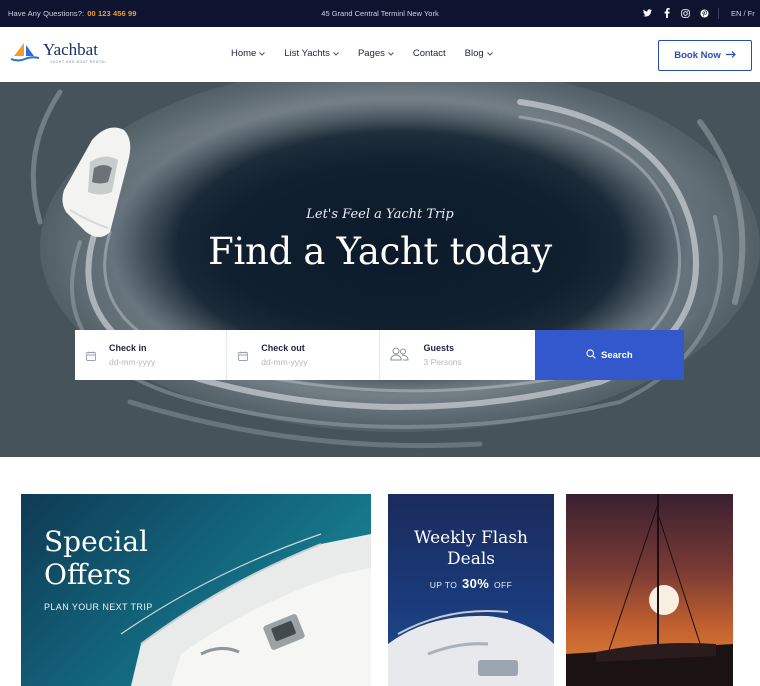  I want to click on nav-item-contact: Contact, so click(429, 53).